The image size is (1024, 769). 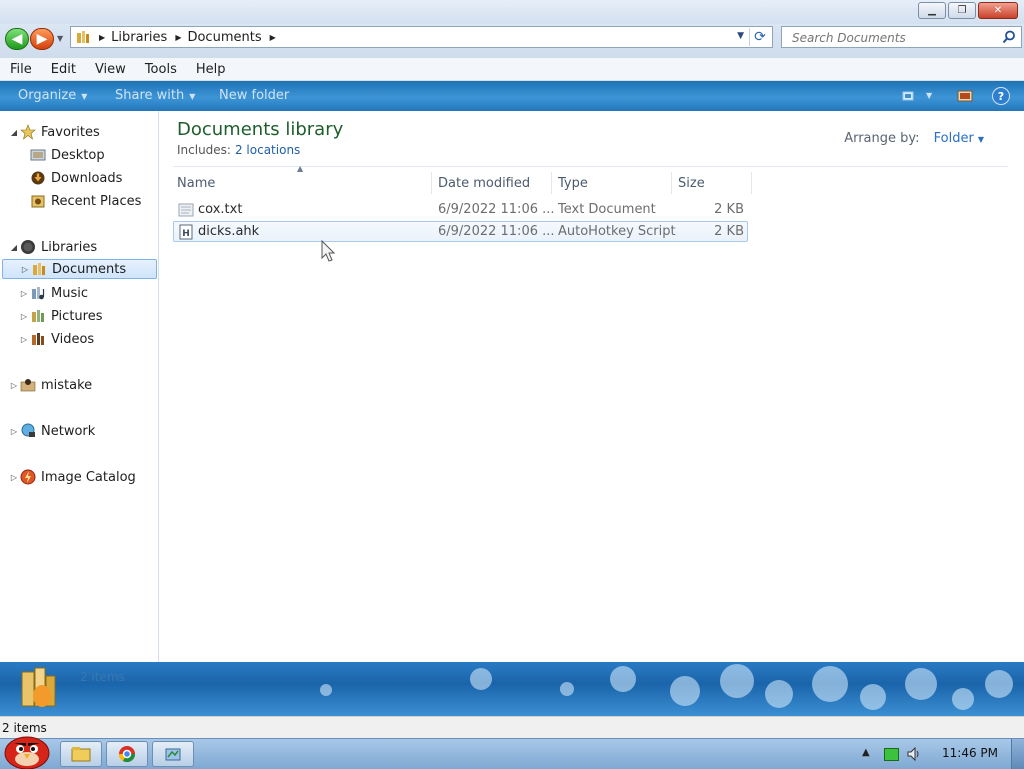 I want to click on network-icon, so click(x=28, y=430).